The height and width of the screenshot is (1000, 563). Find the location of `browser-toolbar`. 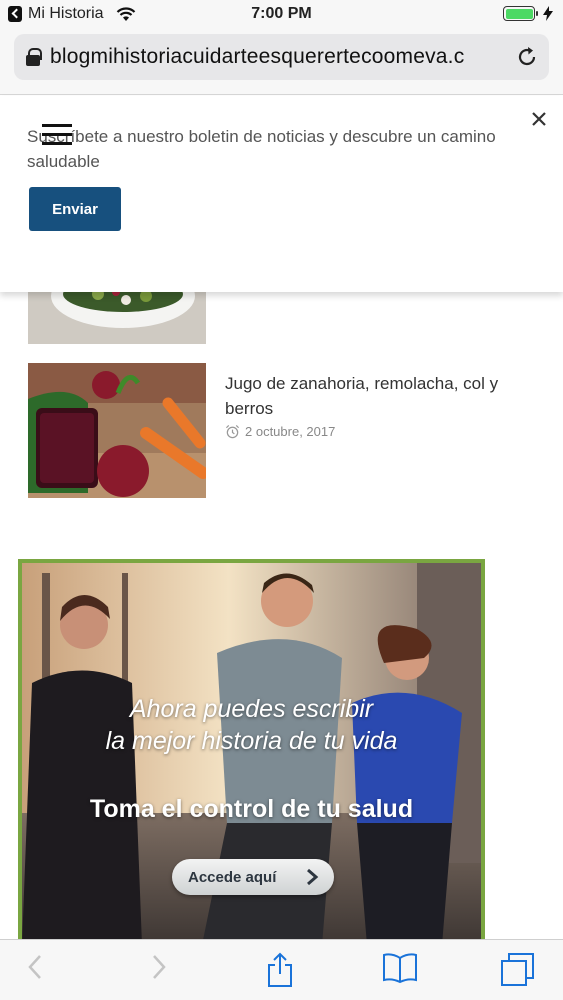

browser-toolbar is located at coordinates (281, 969).